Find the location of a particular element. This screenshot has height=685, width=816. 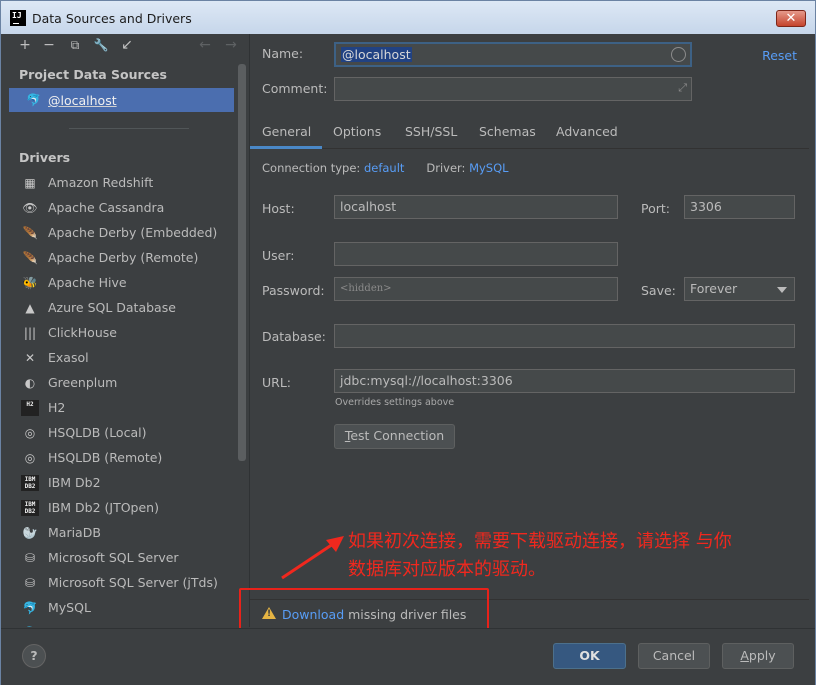

tab-schemas: Schemas is located at coordinates (507, 131).